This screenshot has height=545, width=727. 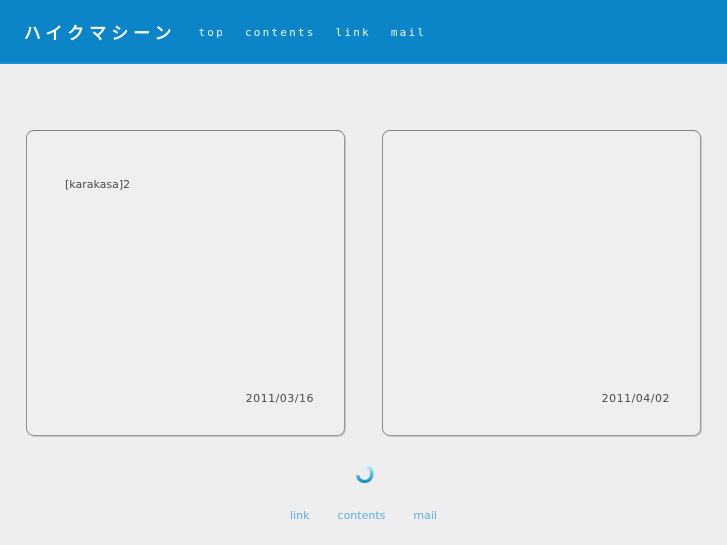 What do you see at coordinates (211, 32) in the screenshot?
I see `header-nav-link-top: top` at bounding box center [211, 32].